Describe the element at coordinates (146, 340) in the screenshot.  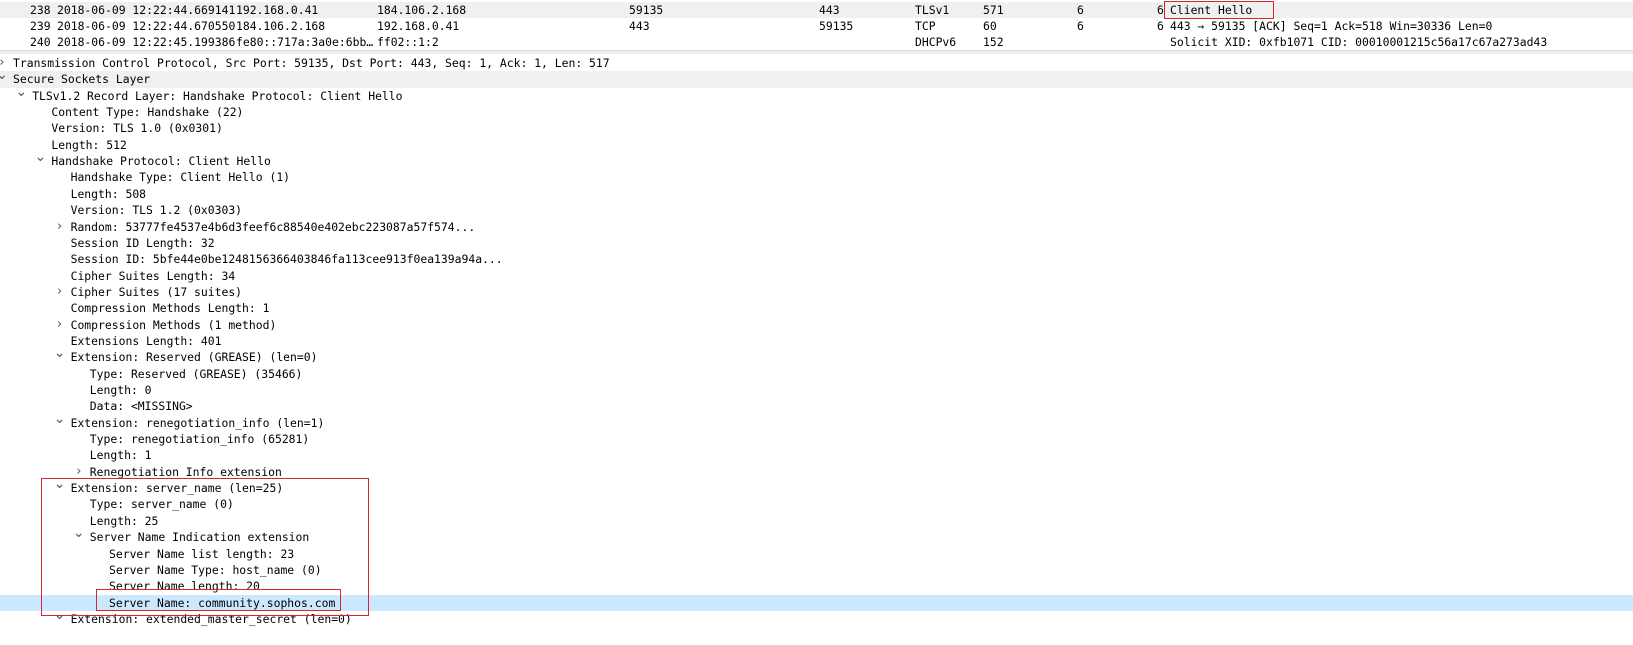
I see `tree-row-label: Extensions Length: 401` at that location.